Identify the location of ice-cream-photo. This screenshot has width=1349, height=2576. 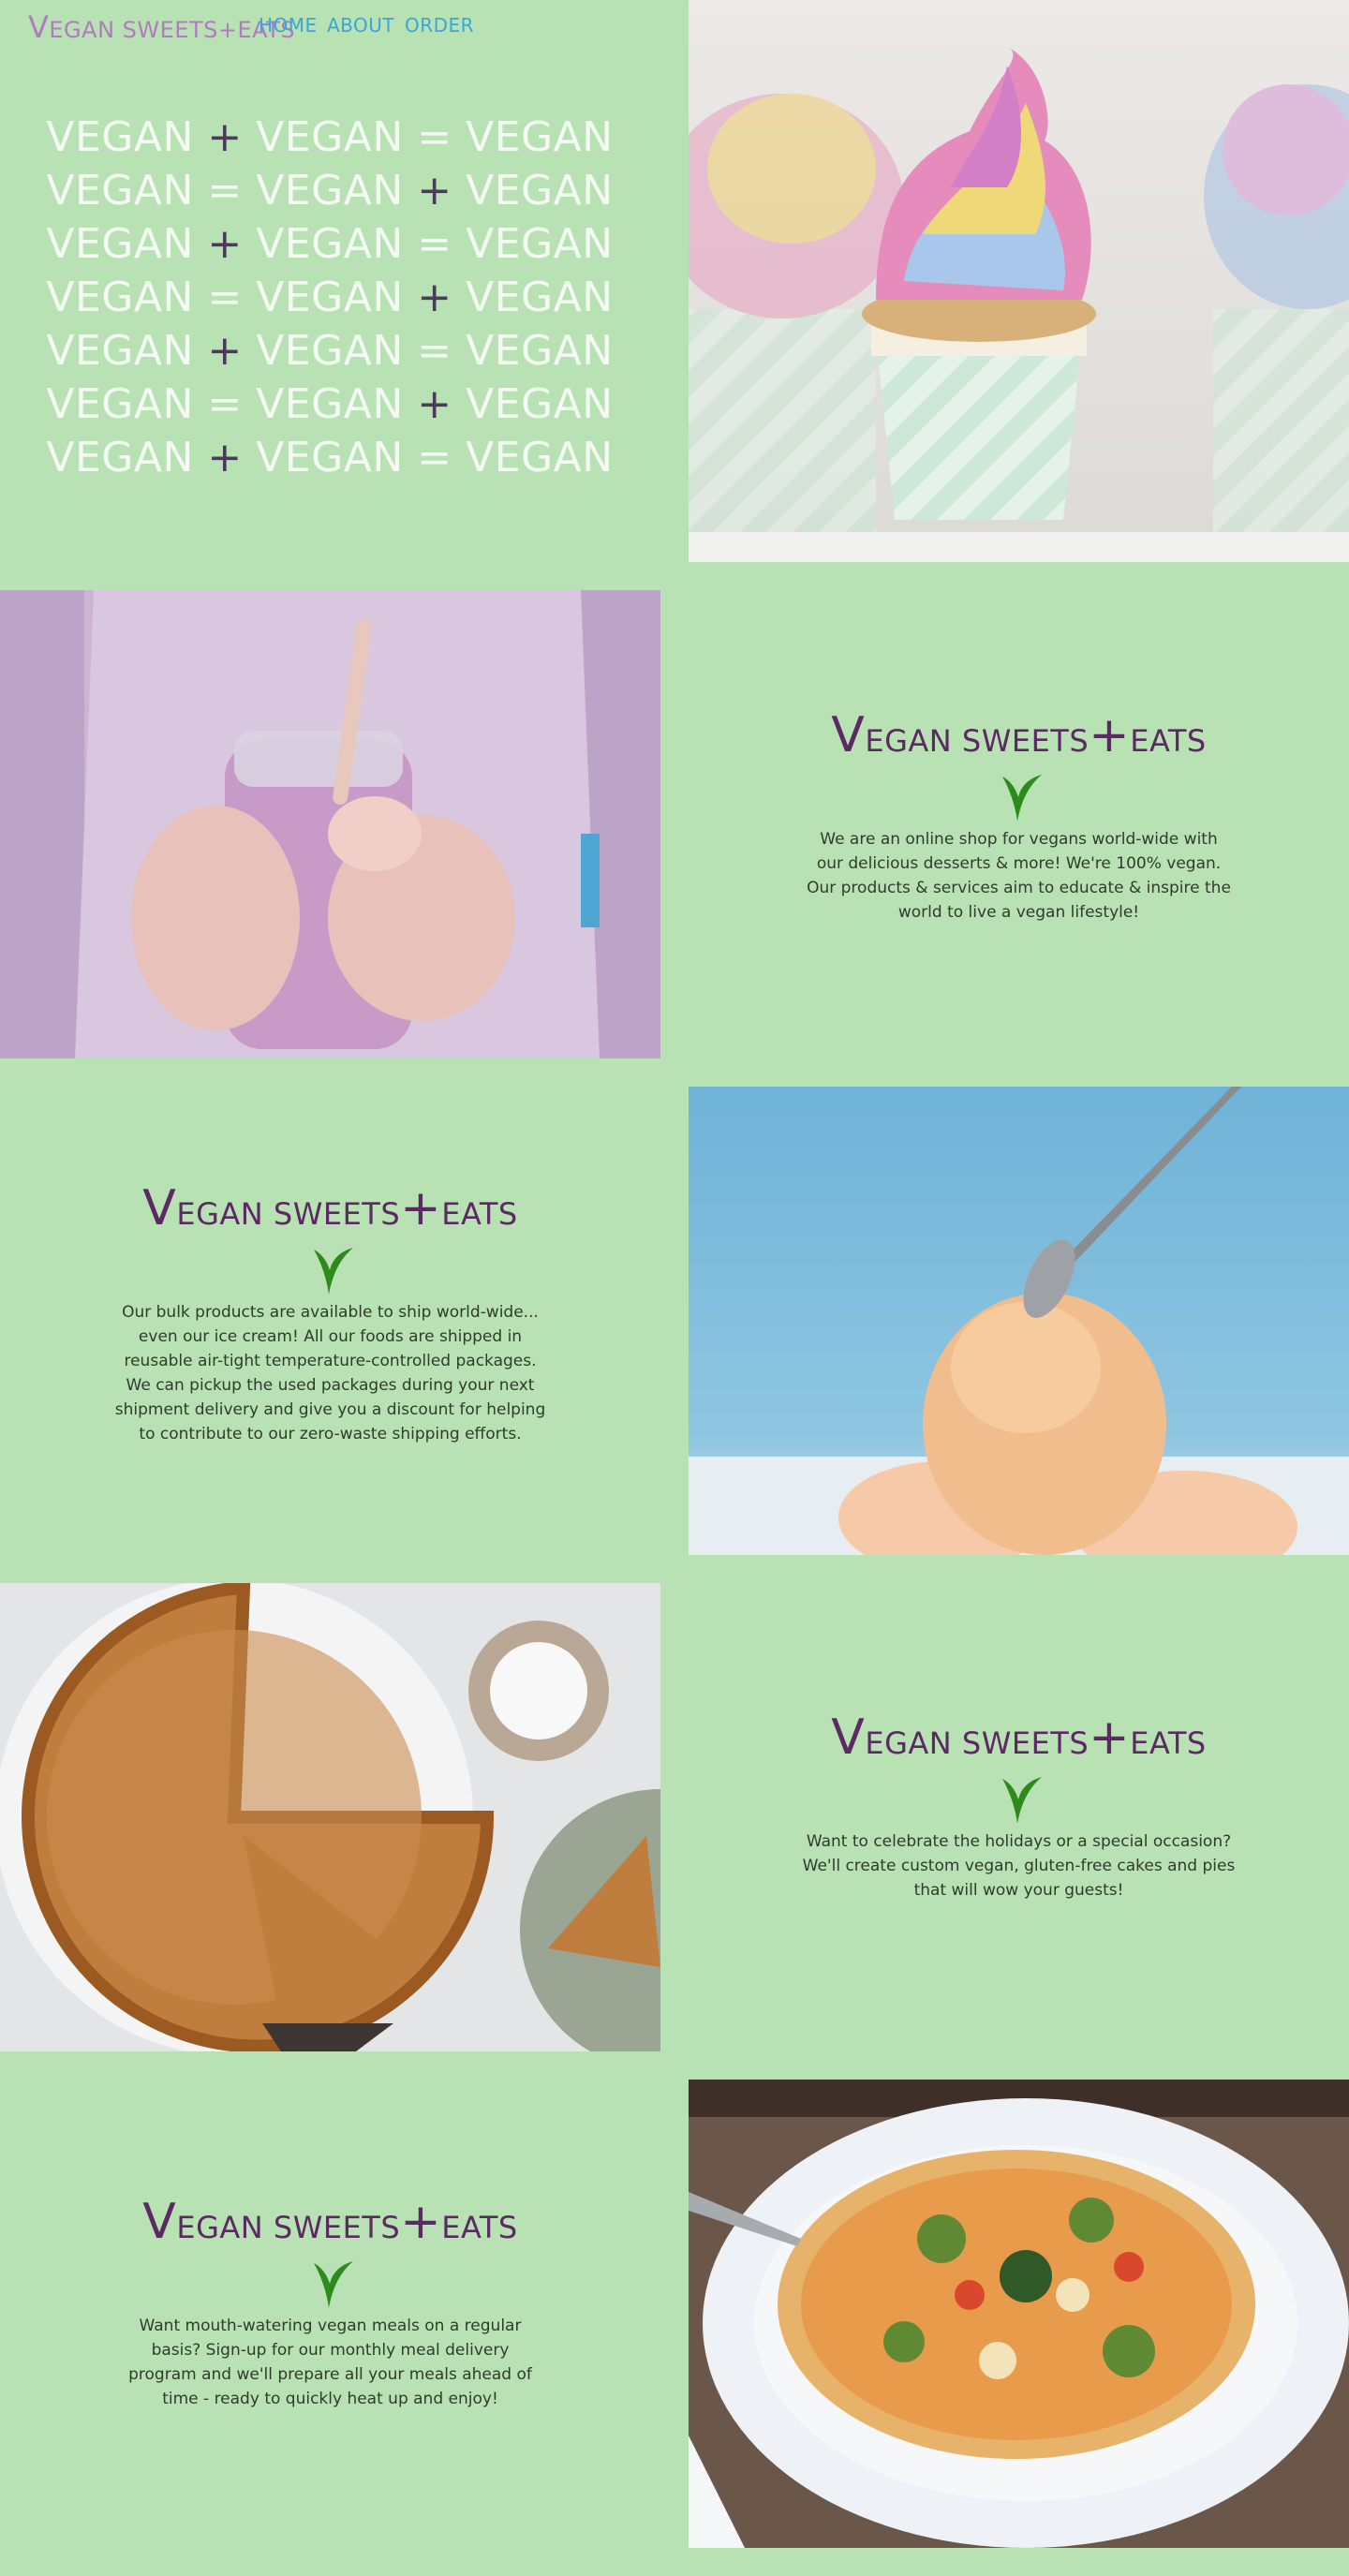
(1019, 1321).